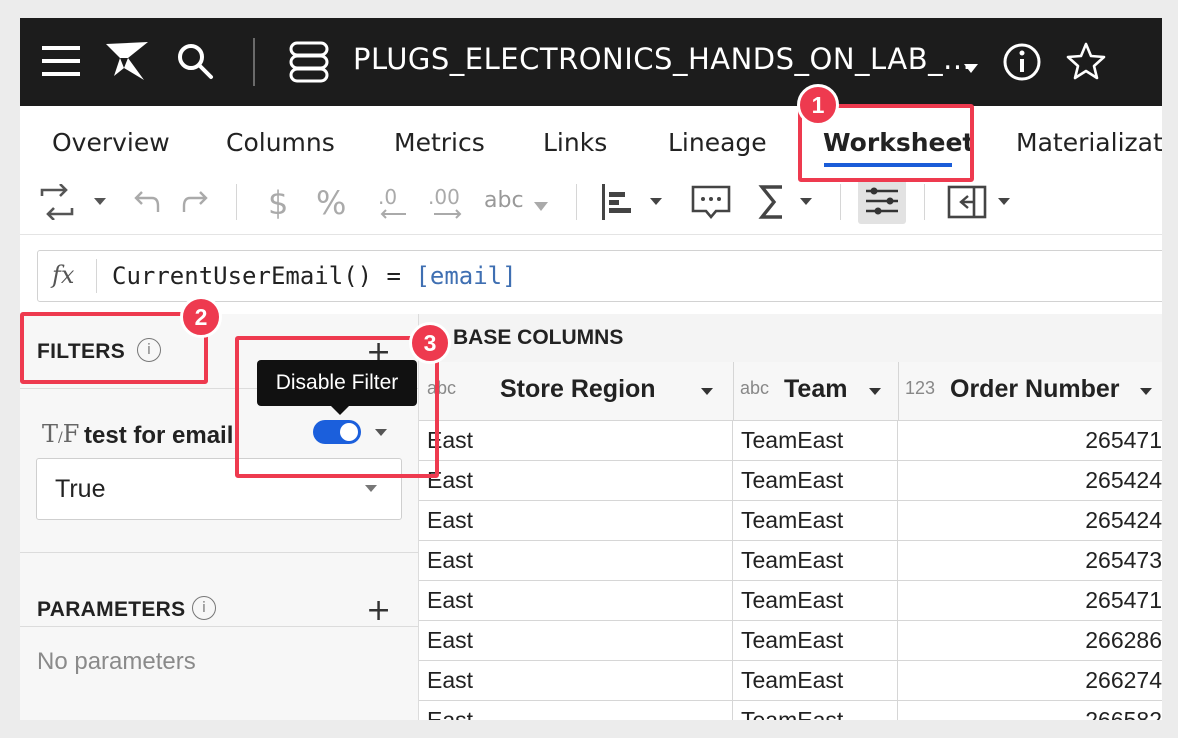 This screenshot has height=738, width=1178. I want to click on table-row: East TeamEast 266582, so click(790, 710).